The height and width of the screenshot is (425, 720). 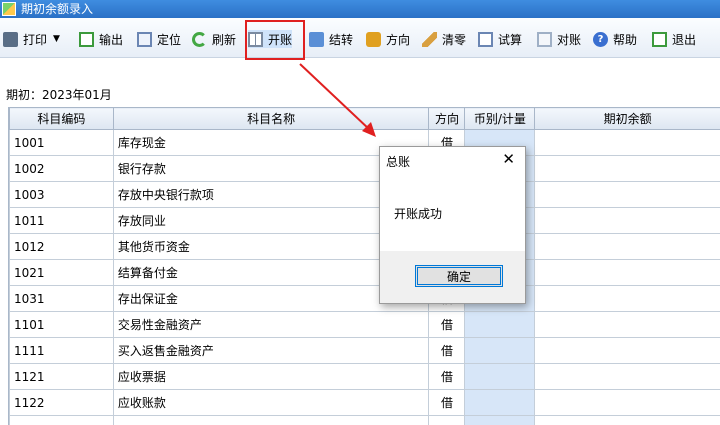 I want to click on locate-label: 定位, so click(x=169, y=39).